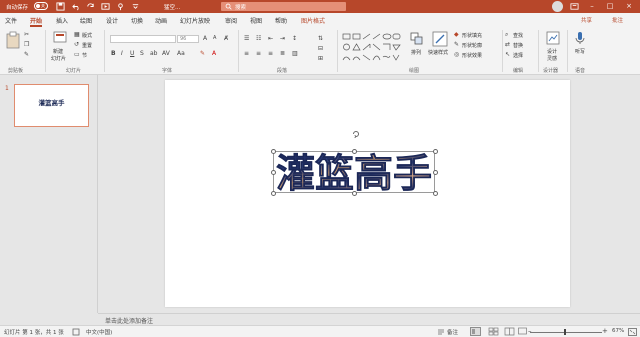  I want to click on replace-button: 替换, so click(518, 45).